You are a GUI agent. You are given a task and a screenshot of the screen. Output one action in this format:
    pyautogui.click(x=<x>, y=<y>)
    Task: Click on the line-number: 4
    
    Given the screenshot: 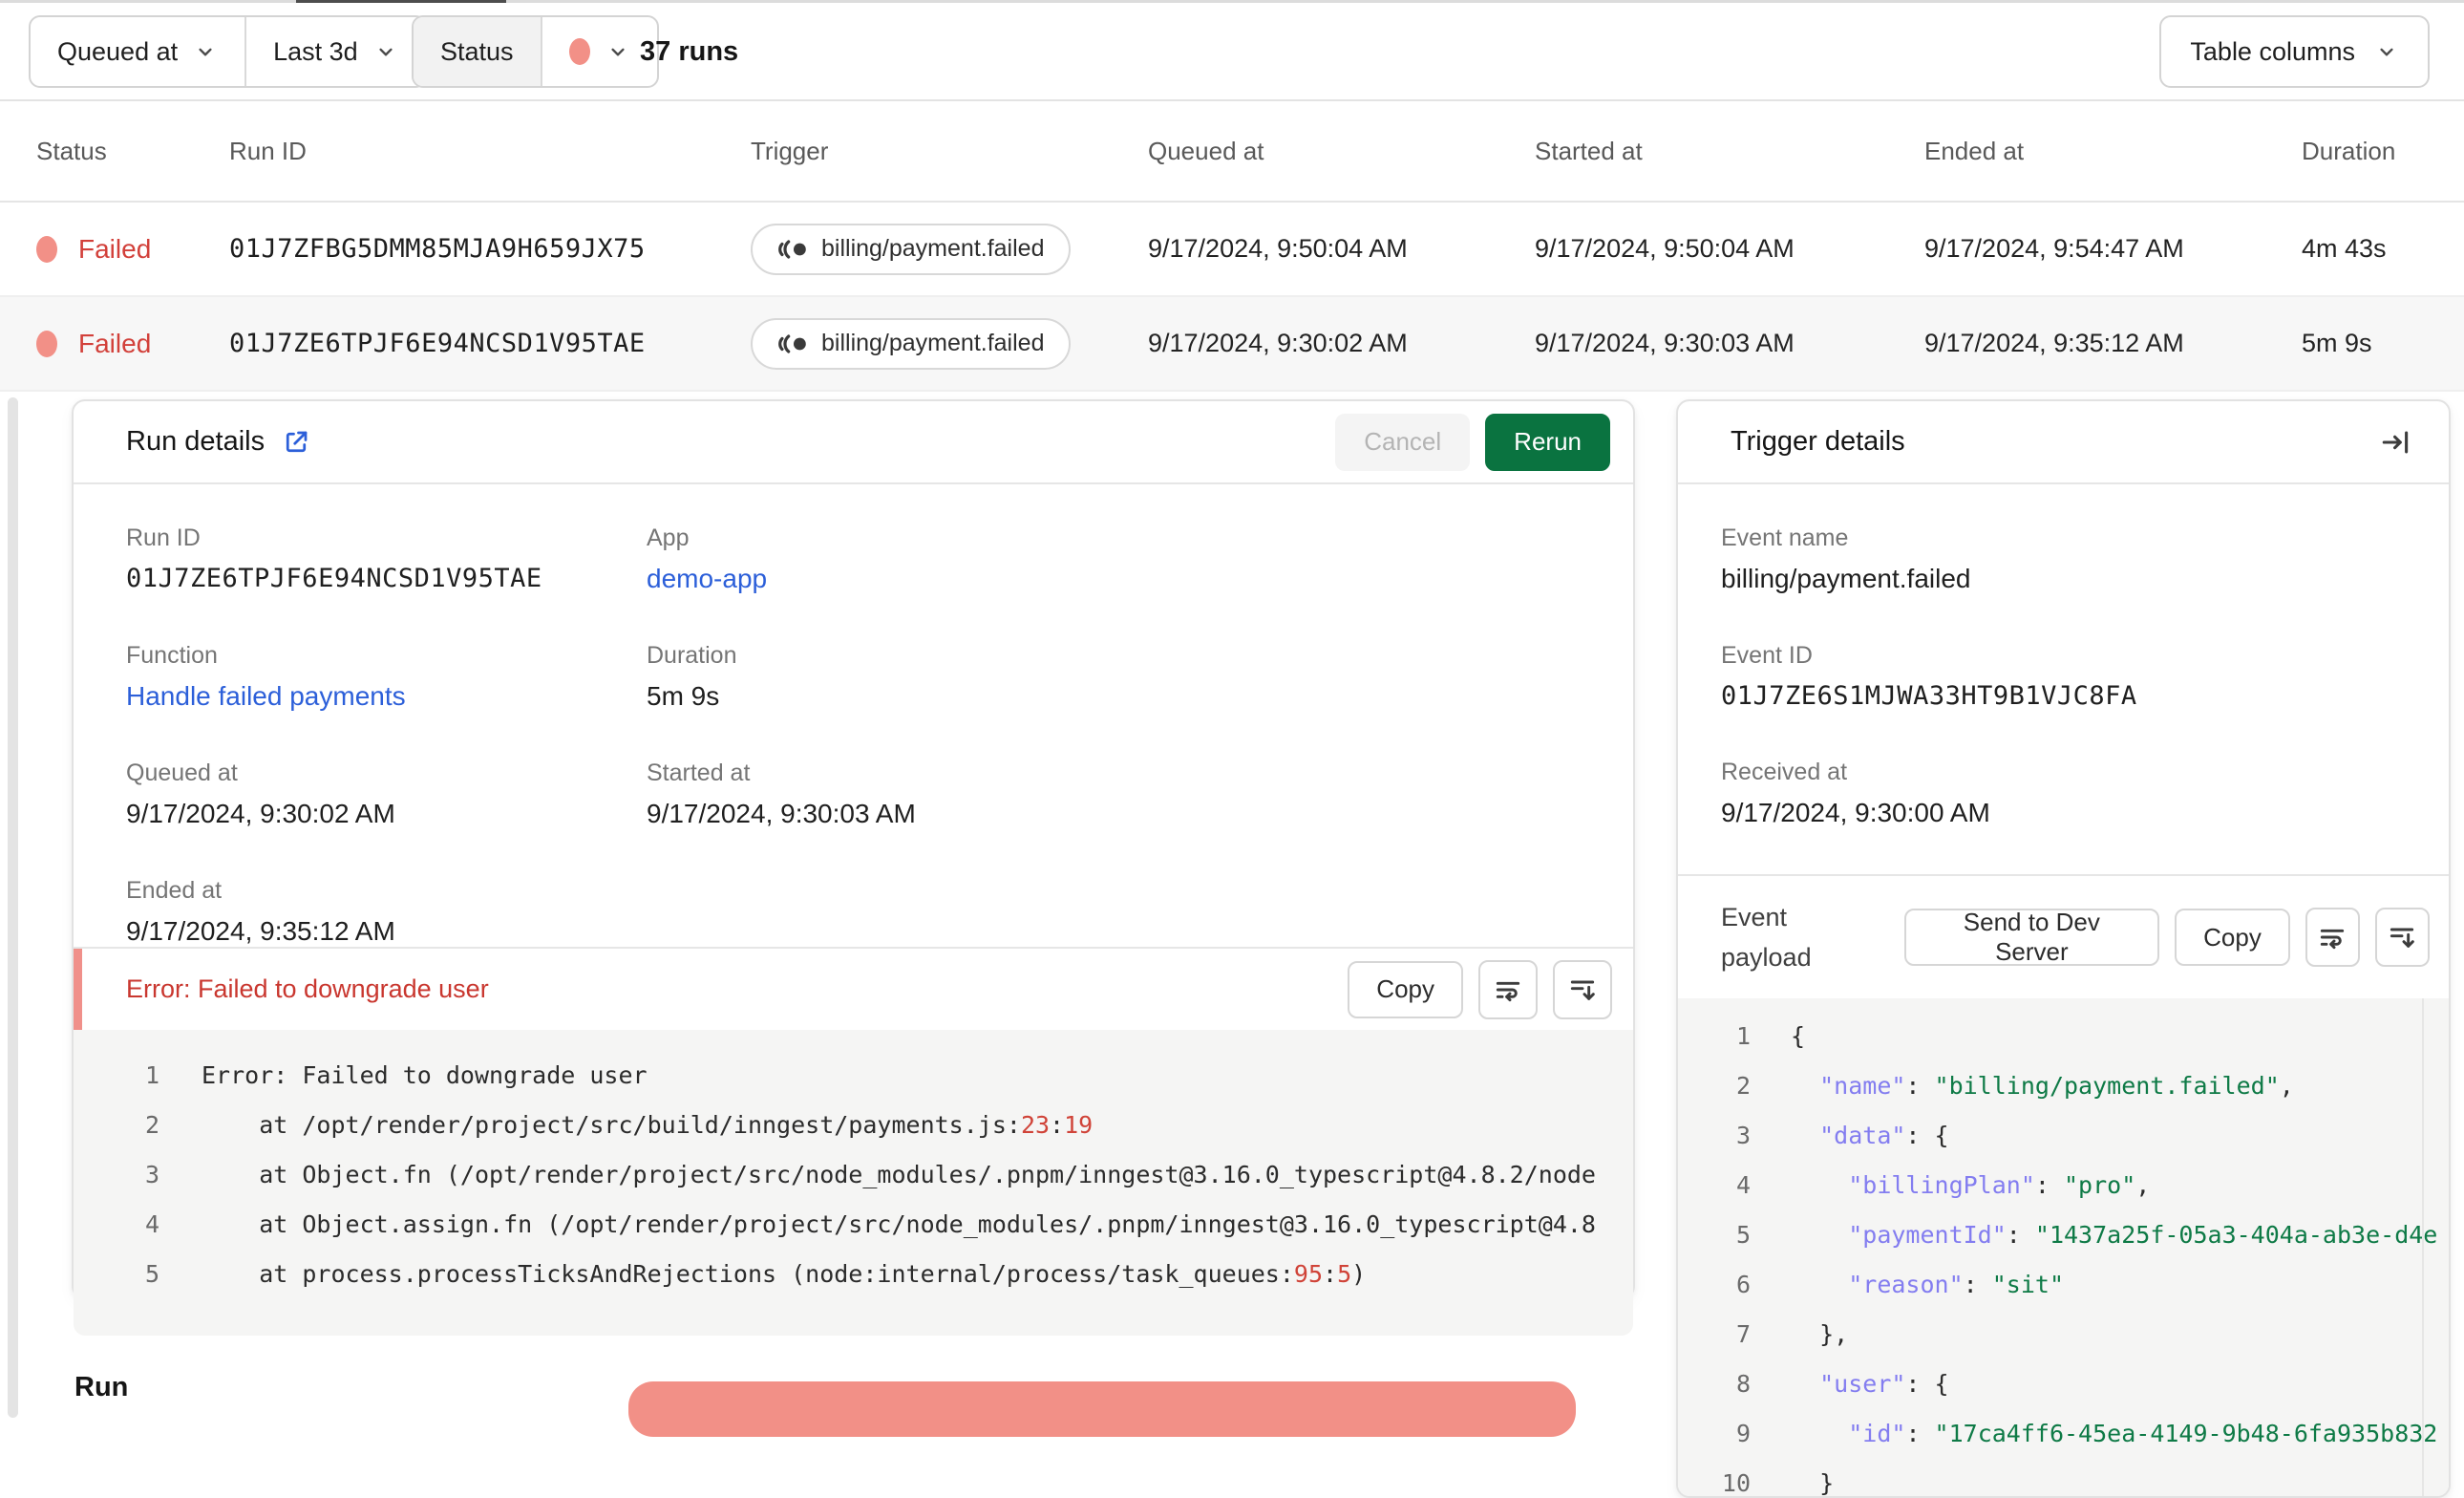 What is the action you would take?
    pyautogui.click(x=1743, y=1185)
    